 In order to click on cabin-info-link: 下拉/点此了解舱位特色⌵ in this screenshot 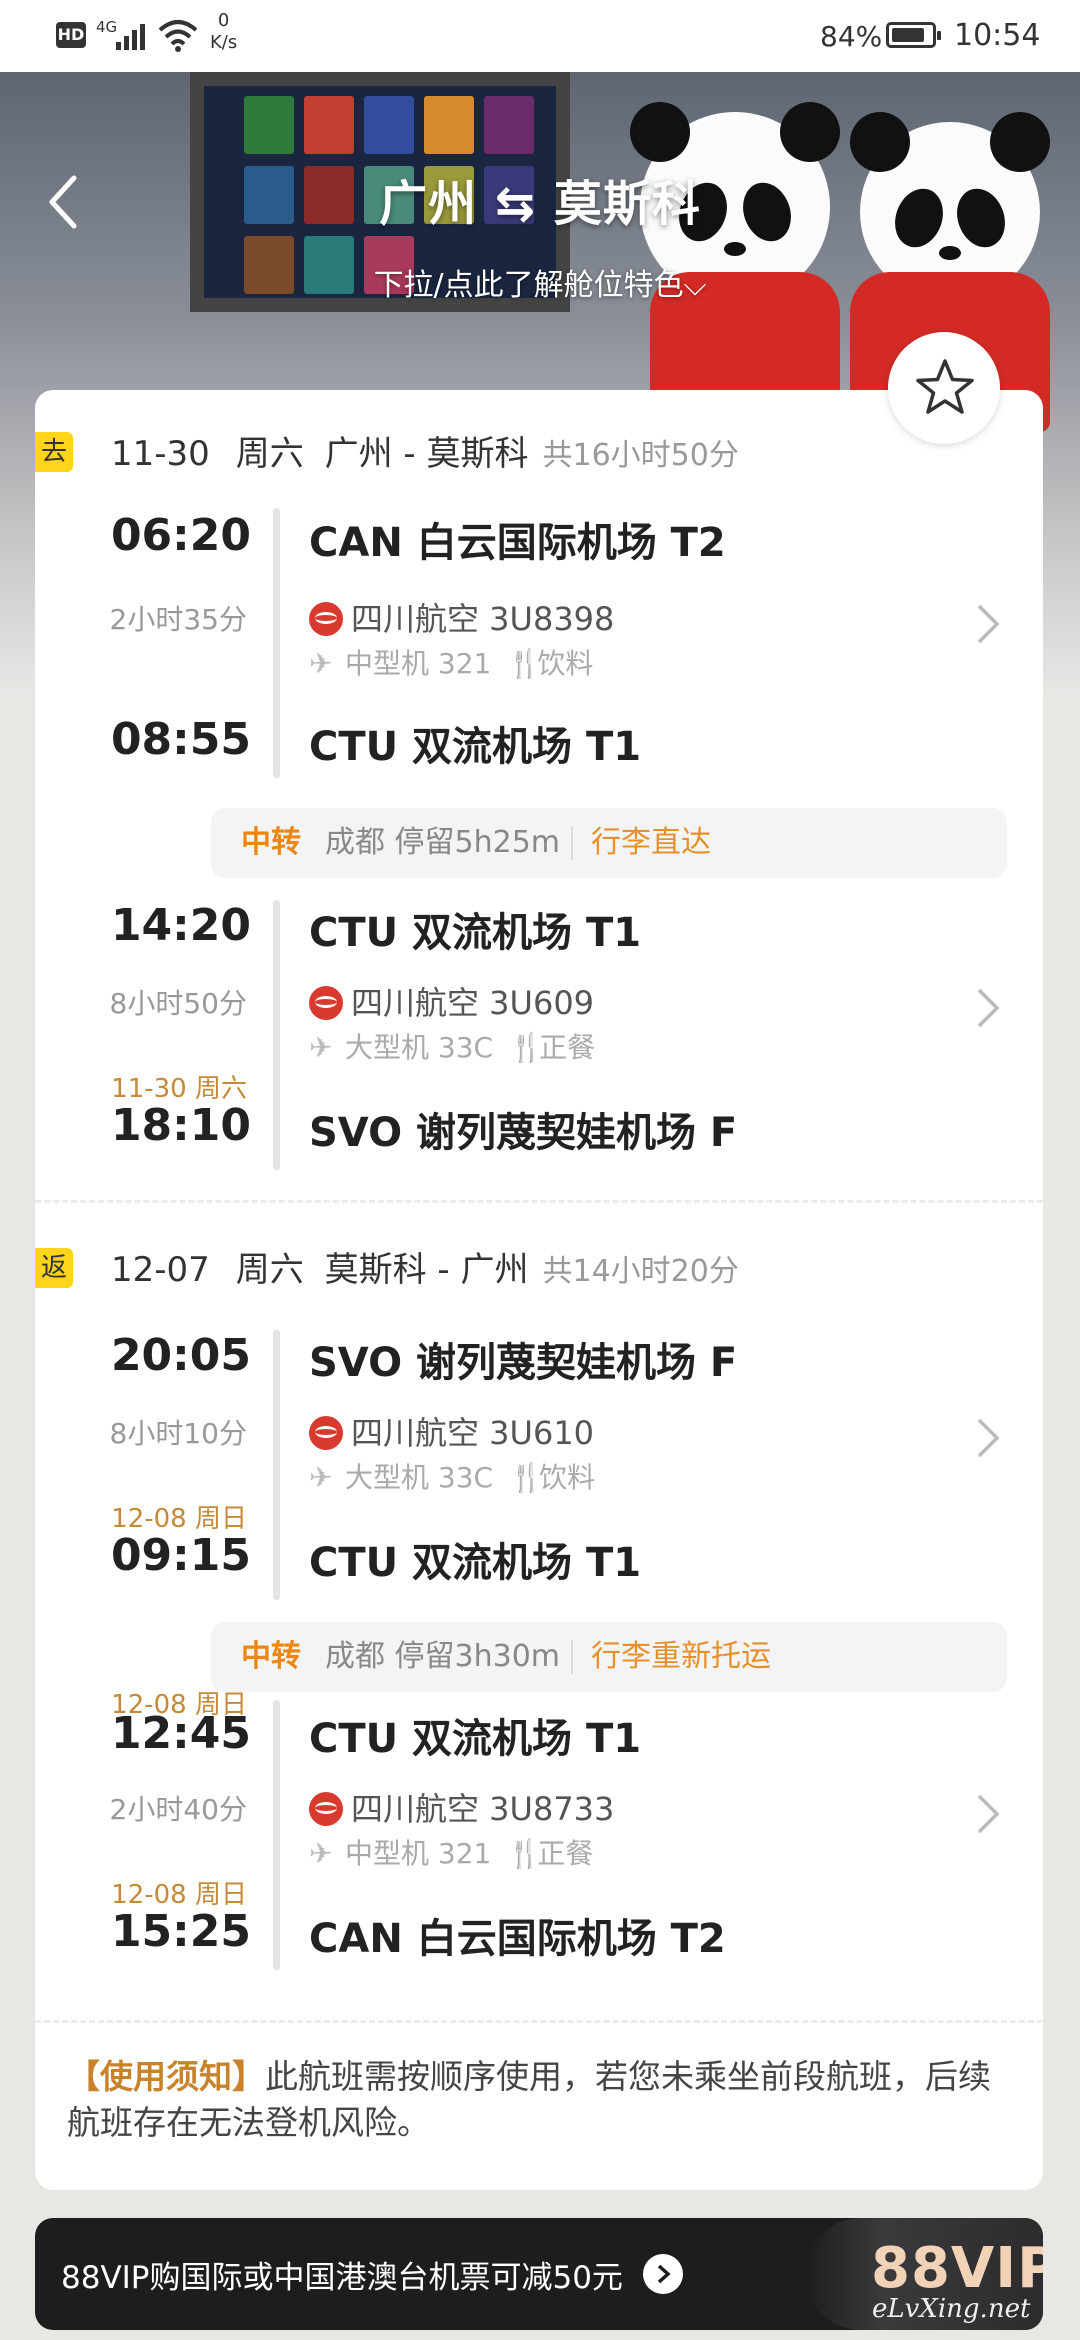, I will do `click(540, 282)`.